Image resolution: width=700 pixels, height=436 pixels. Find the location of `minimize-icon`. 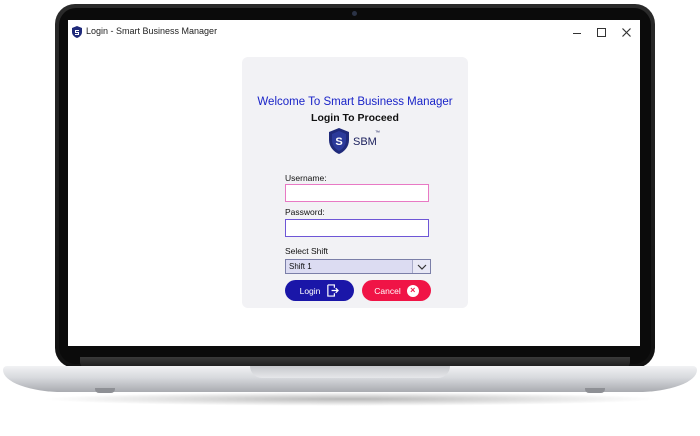

minimize-icon is located at coordinates (577, 33).